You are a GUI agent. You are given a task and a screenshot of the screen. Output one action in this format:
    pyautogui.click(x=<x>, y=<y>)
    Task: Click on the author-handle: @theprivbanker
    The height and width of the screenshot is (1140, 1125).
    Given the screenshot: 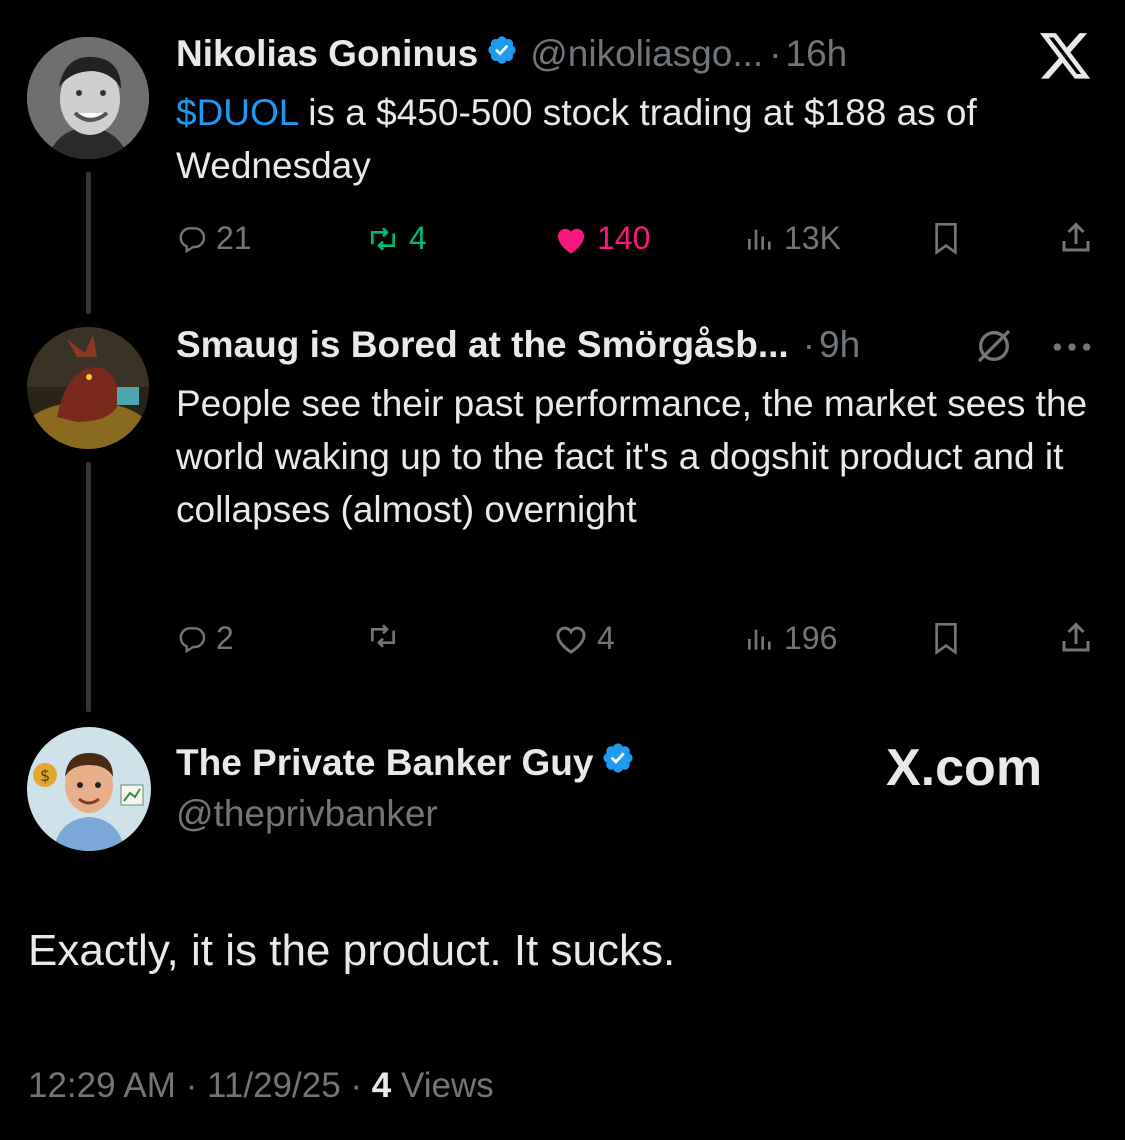 What is the action you would take?
    pyautogui.click(x=307, y=814)
    